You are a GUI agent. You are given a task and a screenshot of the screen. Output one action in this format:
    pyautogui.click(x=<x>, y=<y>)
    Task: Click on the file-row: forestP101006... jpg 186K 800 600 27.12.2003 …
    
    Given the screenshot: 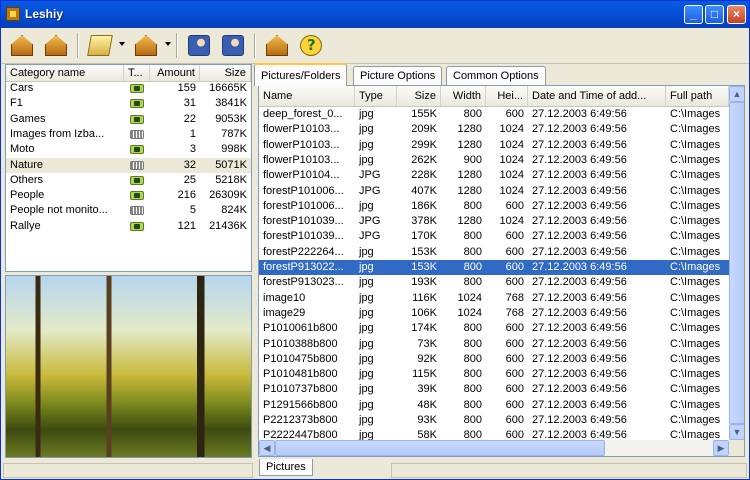 What is the action you would take?
    pyautogui.click(x=494, y=206)
    